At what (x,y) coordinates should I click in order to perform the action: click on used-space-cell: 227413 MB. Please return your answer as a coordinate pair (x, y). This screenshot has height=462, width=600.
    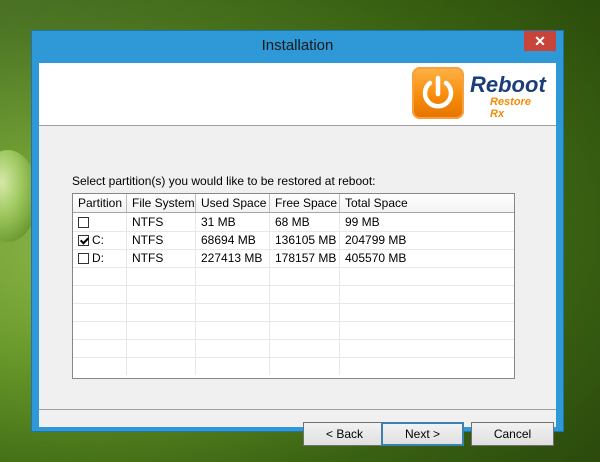
    Looking at the image, I should click on (233, 258).